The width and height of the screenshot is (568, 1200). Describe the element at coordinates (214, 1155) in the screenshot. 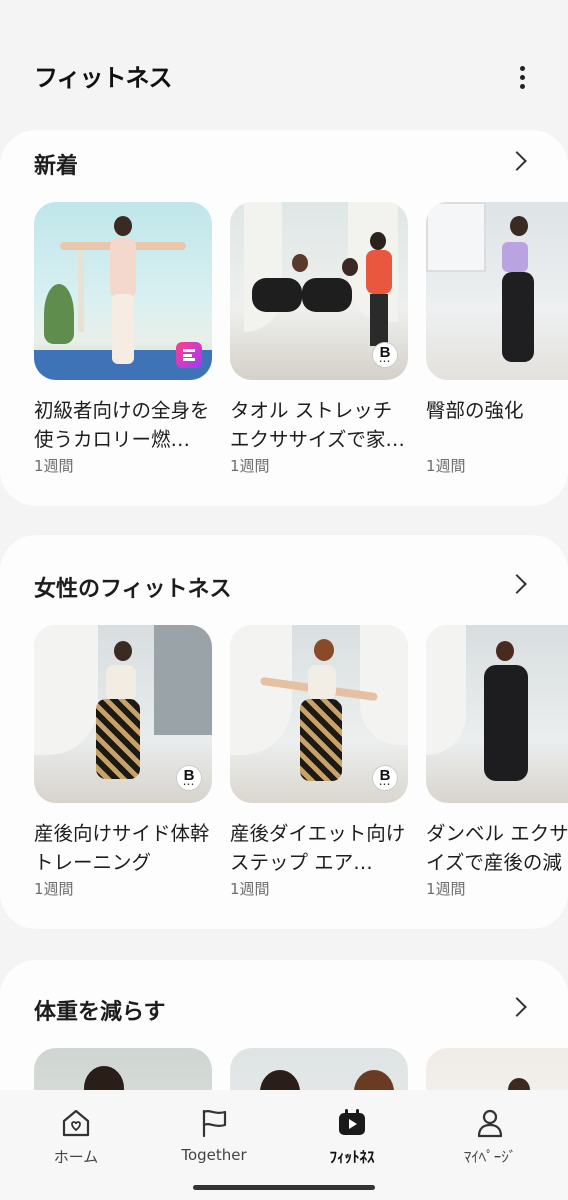

I see `nav-label: Together` at that location.